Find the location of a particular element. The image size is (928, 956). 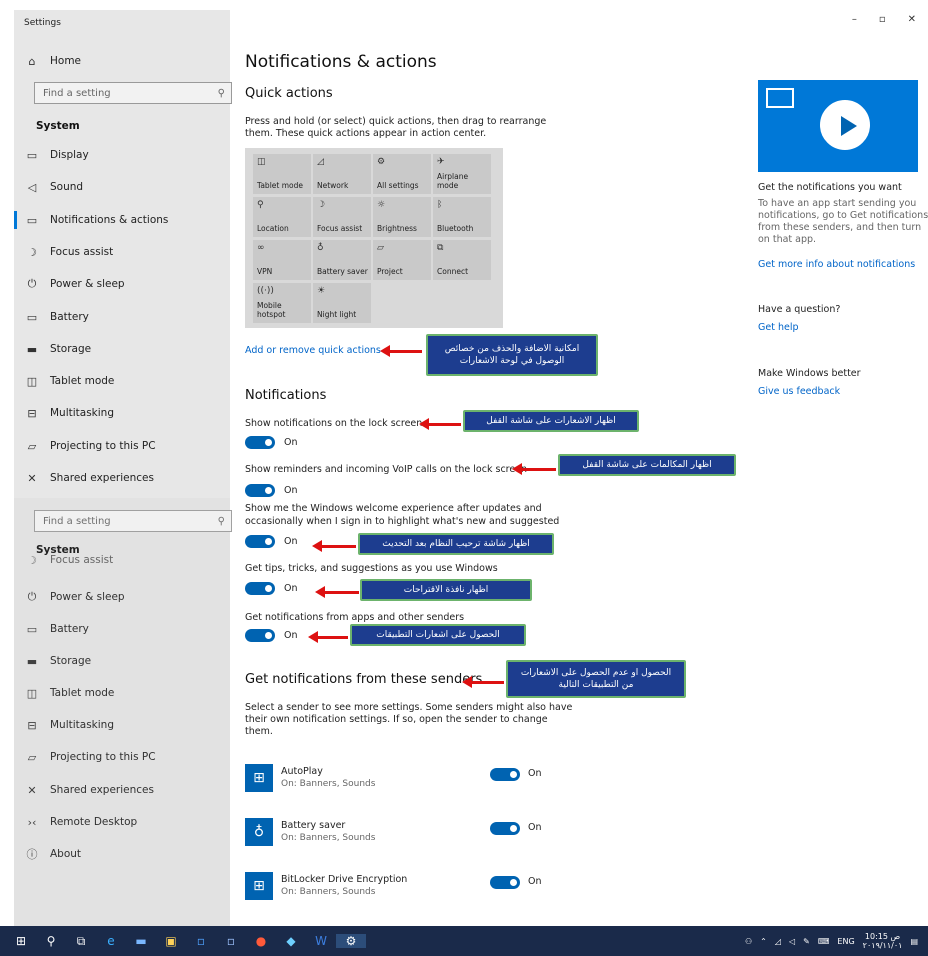

tile-location: ⚲ Location is located at coordinates (282, 217).